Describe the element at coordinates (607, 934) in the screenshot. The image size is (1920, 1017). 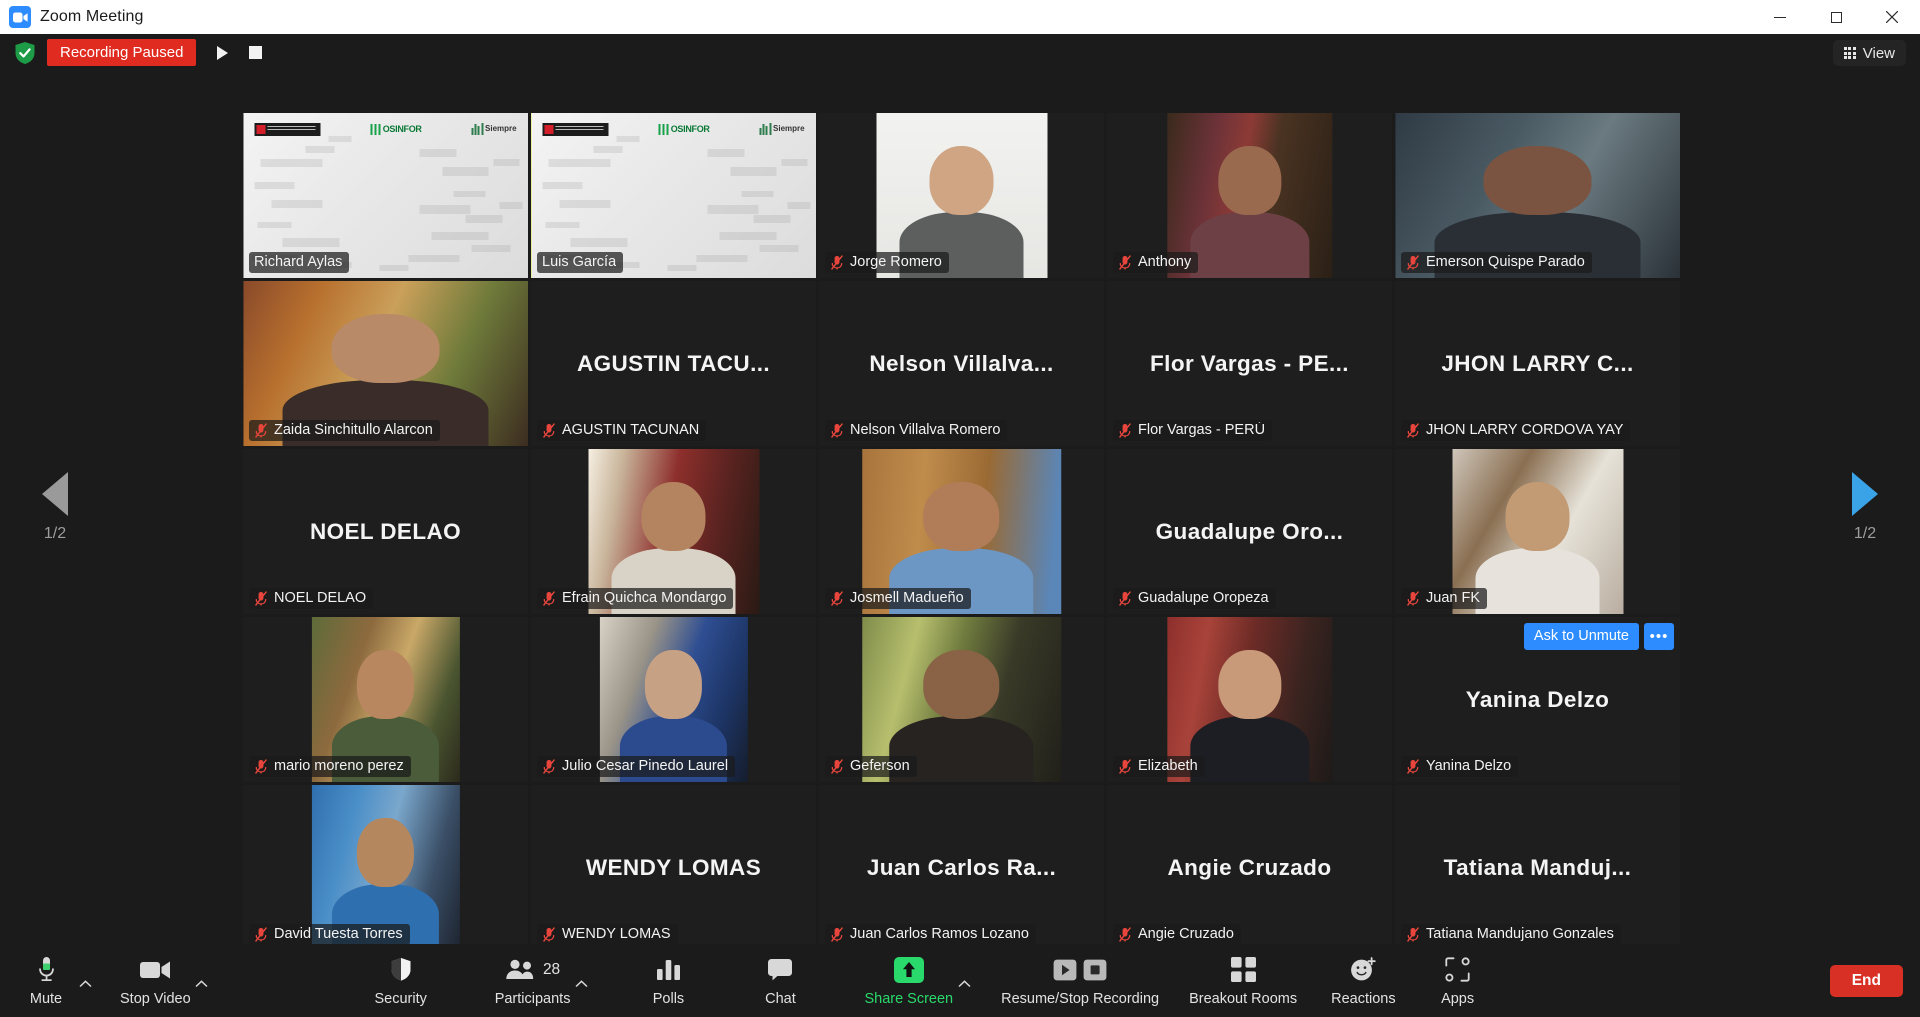
I see `participant-name-label: WENDY LOMAS` at that location.